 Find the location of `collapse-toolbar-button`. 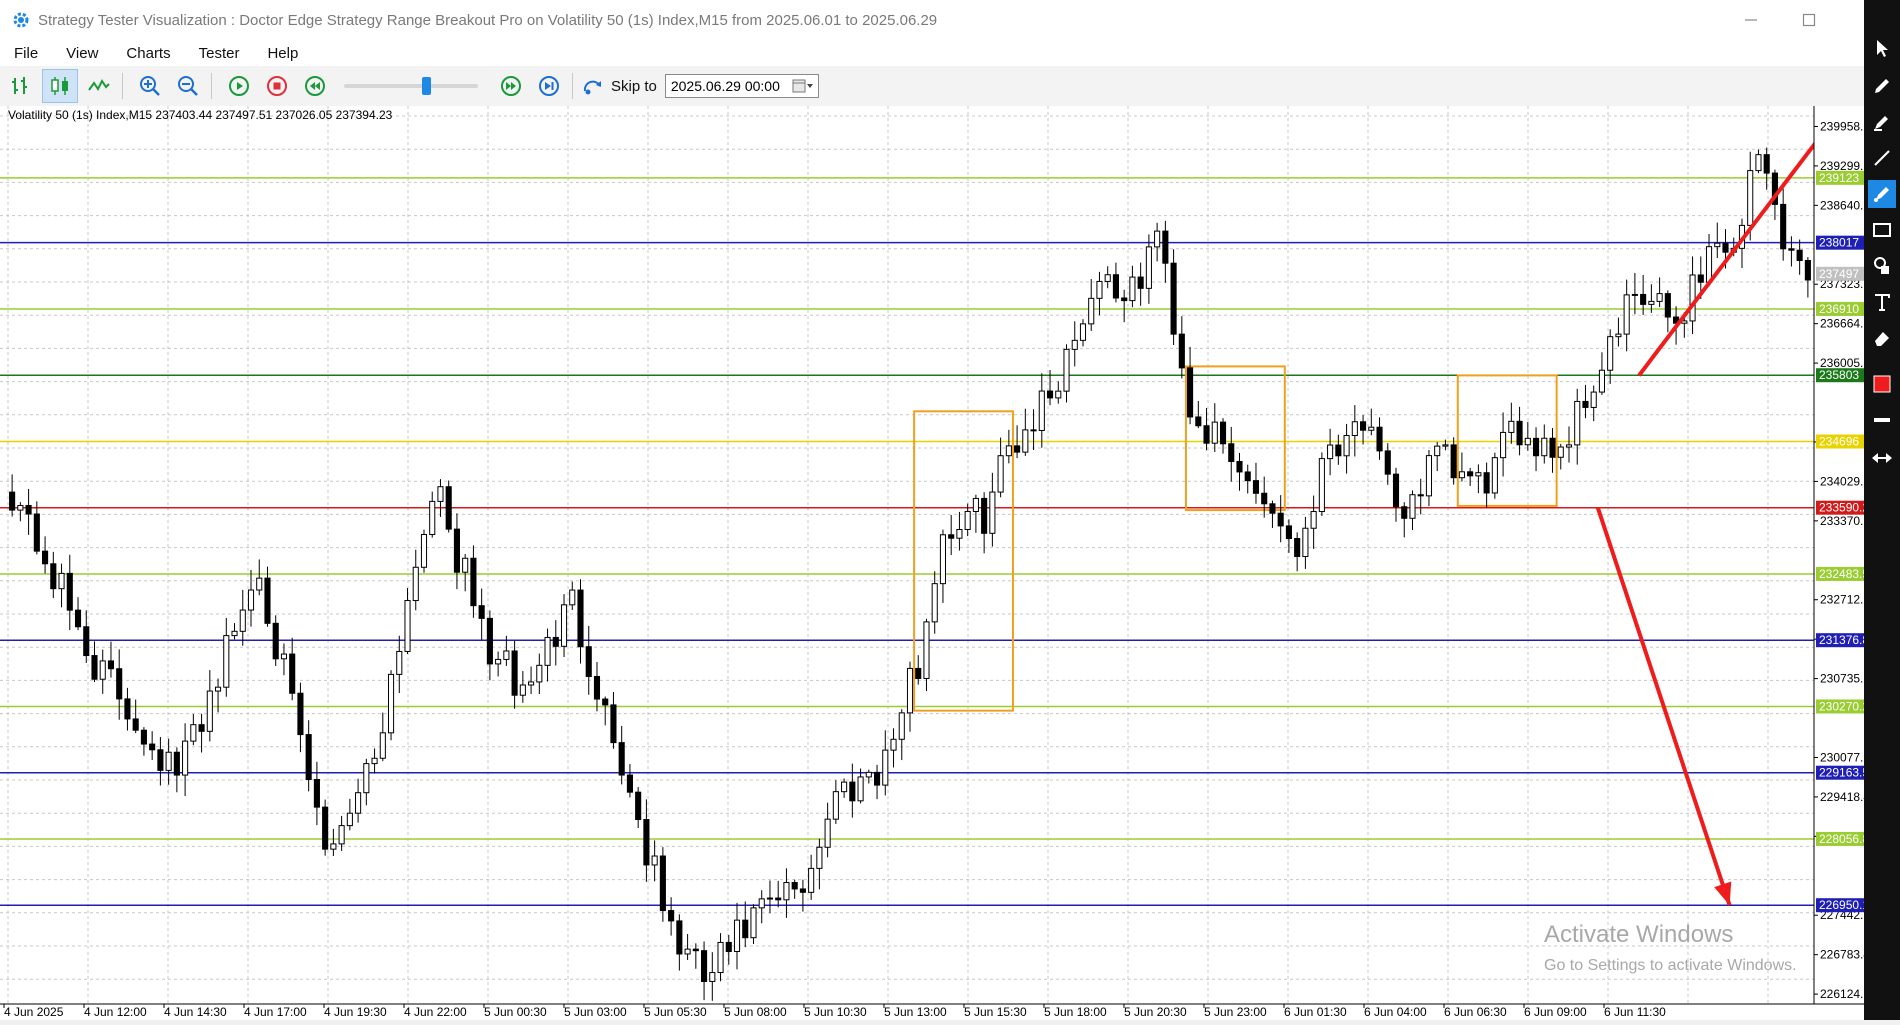

collapse-toolbar-button is located at coordinates (1882, 458).